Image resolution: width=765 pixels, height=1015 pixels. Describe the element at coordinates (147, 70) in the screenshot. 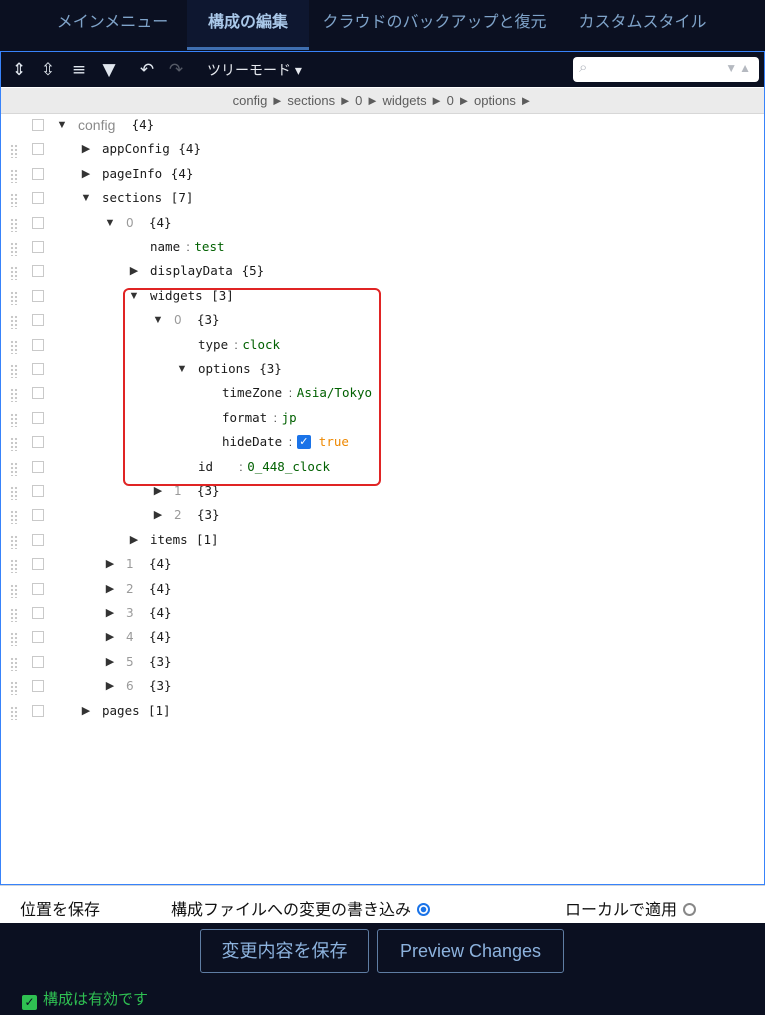

I see `undo-icon: ↶` at that location.